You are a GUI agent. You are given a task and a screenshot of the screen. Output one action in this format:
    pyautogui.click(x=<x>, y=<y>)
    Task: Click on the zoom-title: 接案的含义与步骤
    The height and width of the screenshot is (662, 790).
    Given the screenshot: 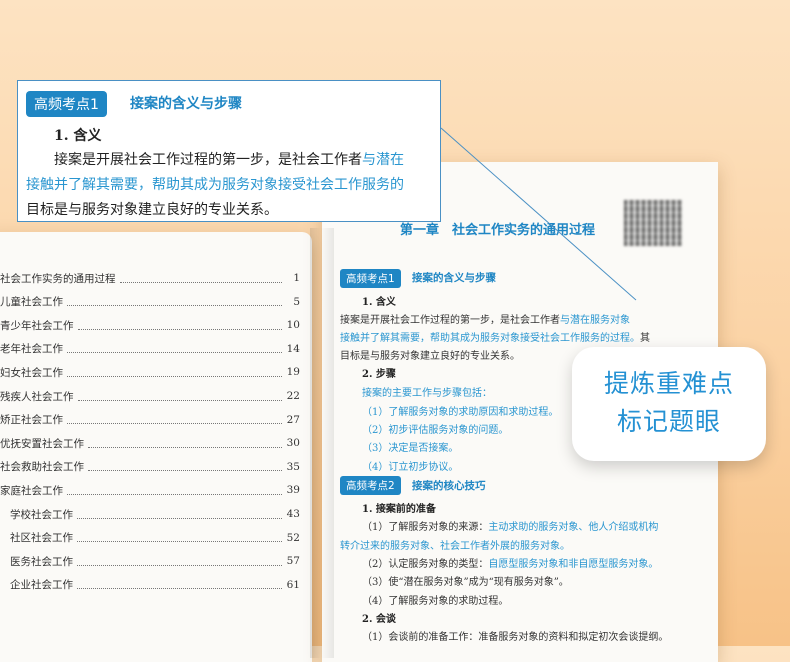 What is the action you would take?
    pyautogui.click(x=186, y=104)
    